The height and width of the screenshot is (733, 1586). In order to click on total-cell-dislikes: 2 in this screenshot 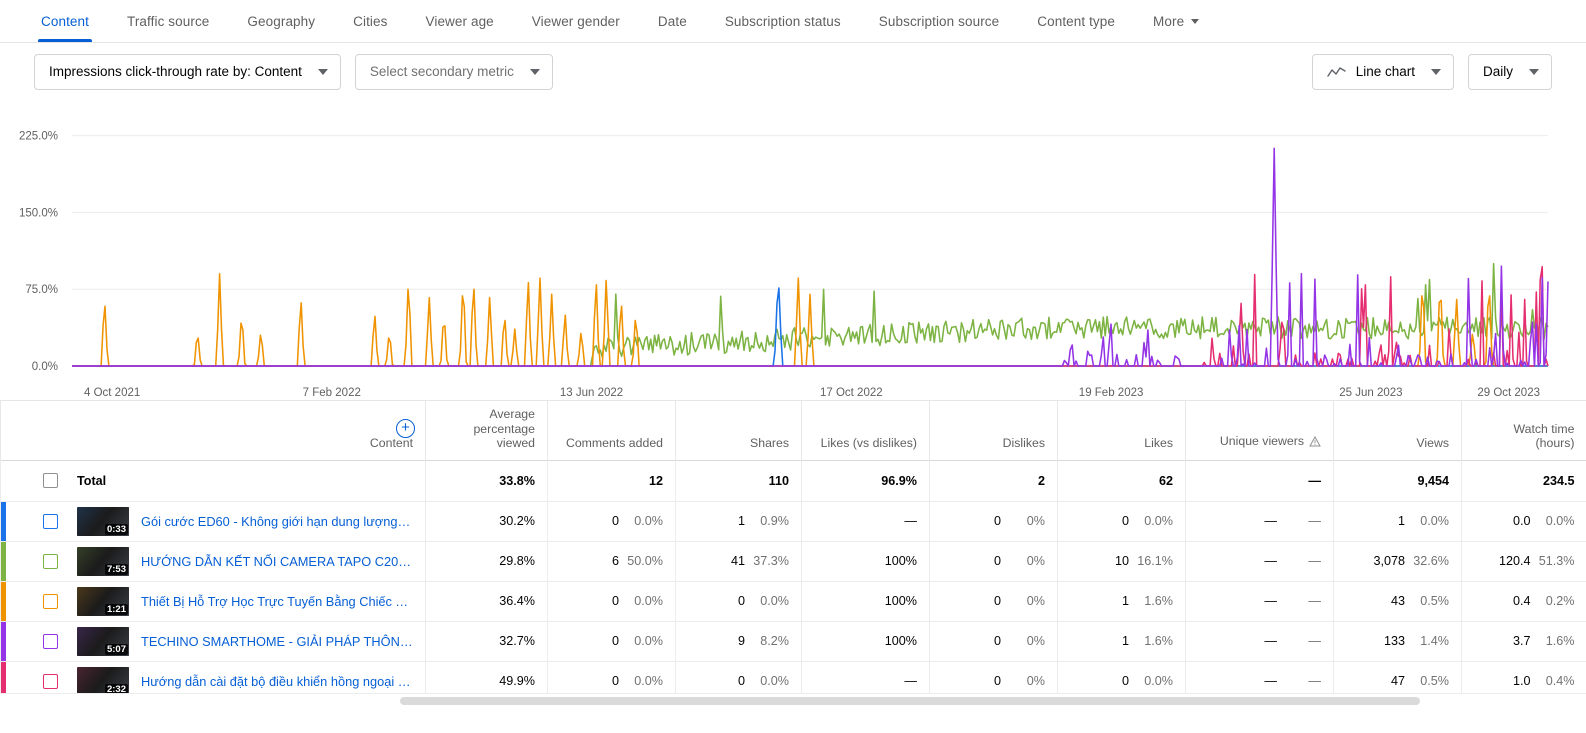, I will do `click(993, 480)`.